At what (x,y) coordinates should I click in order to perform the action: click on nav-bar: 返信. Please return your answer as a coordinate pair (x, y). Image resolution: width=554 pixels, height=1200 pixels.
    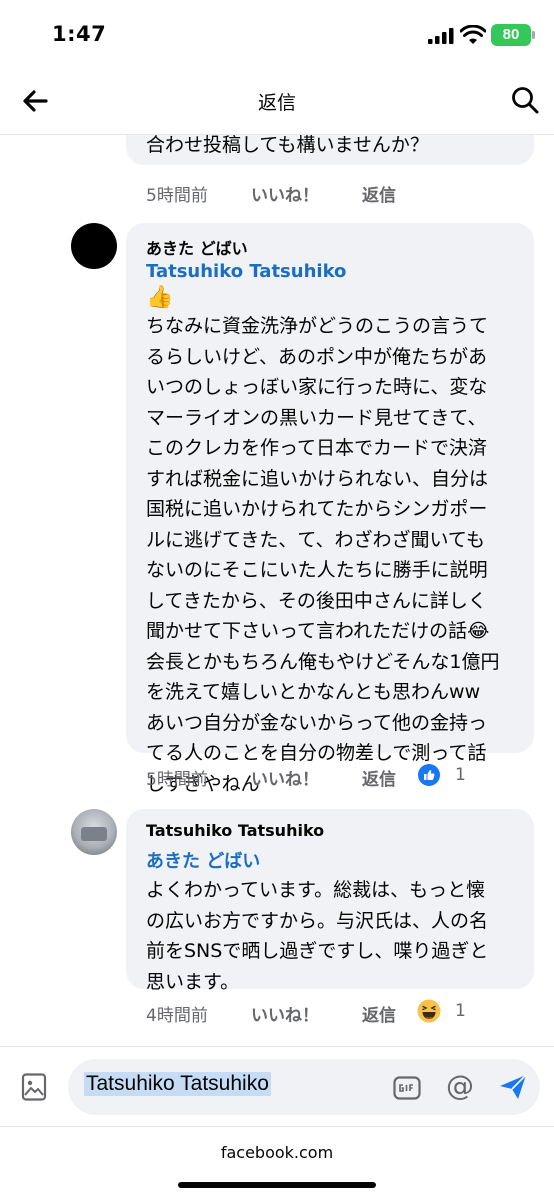
    Looking at the image, I should click on (277, 102).